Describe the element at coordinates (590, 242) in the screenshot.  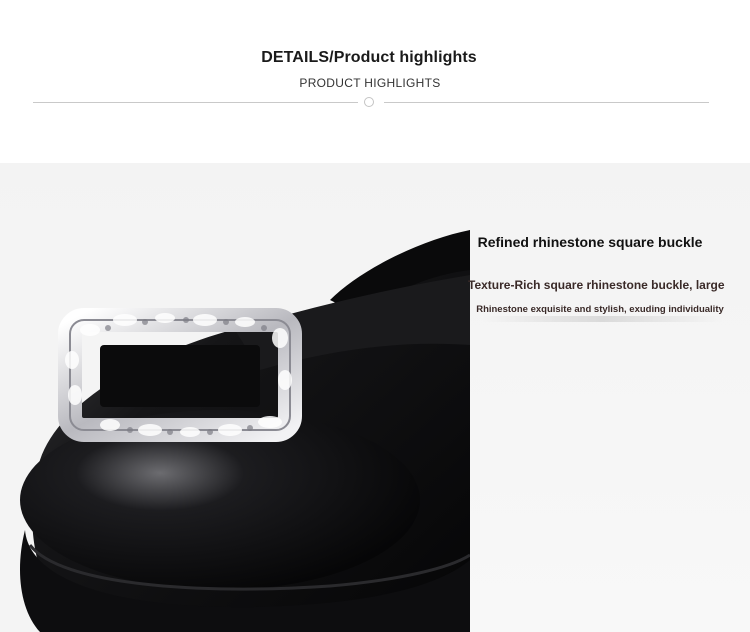
I see `feature-title: Refined rhinestone square buckle` at that location.